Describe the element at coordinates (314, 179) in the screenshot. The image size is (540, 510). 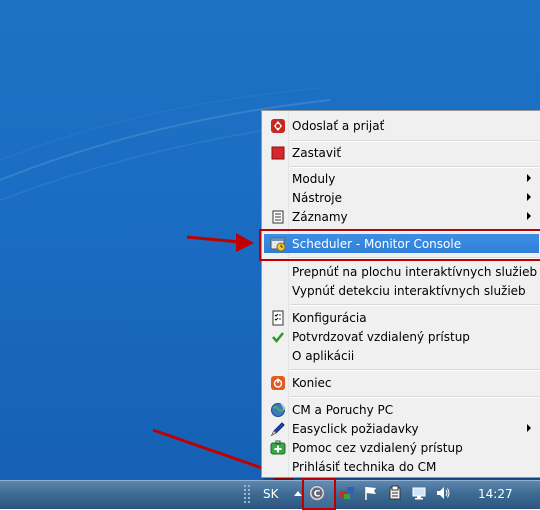
I see `menu-item-label: Moduly` at that location.